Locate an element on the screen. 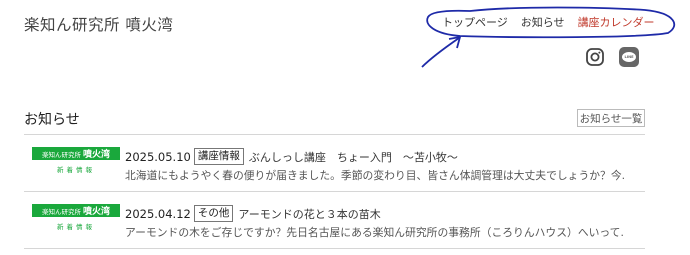 Image resolution: width=690 pixels, height=255 pixels. nav-course-calendar: 講座カレンダー is located at coordinates (616, 22).